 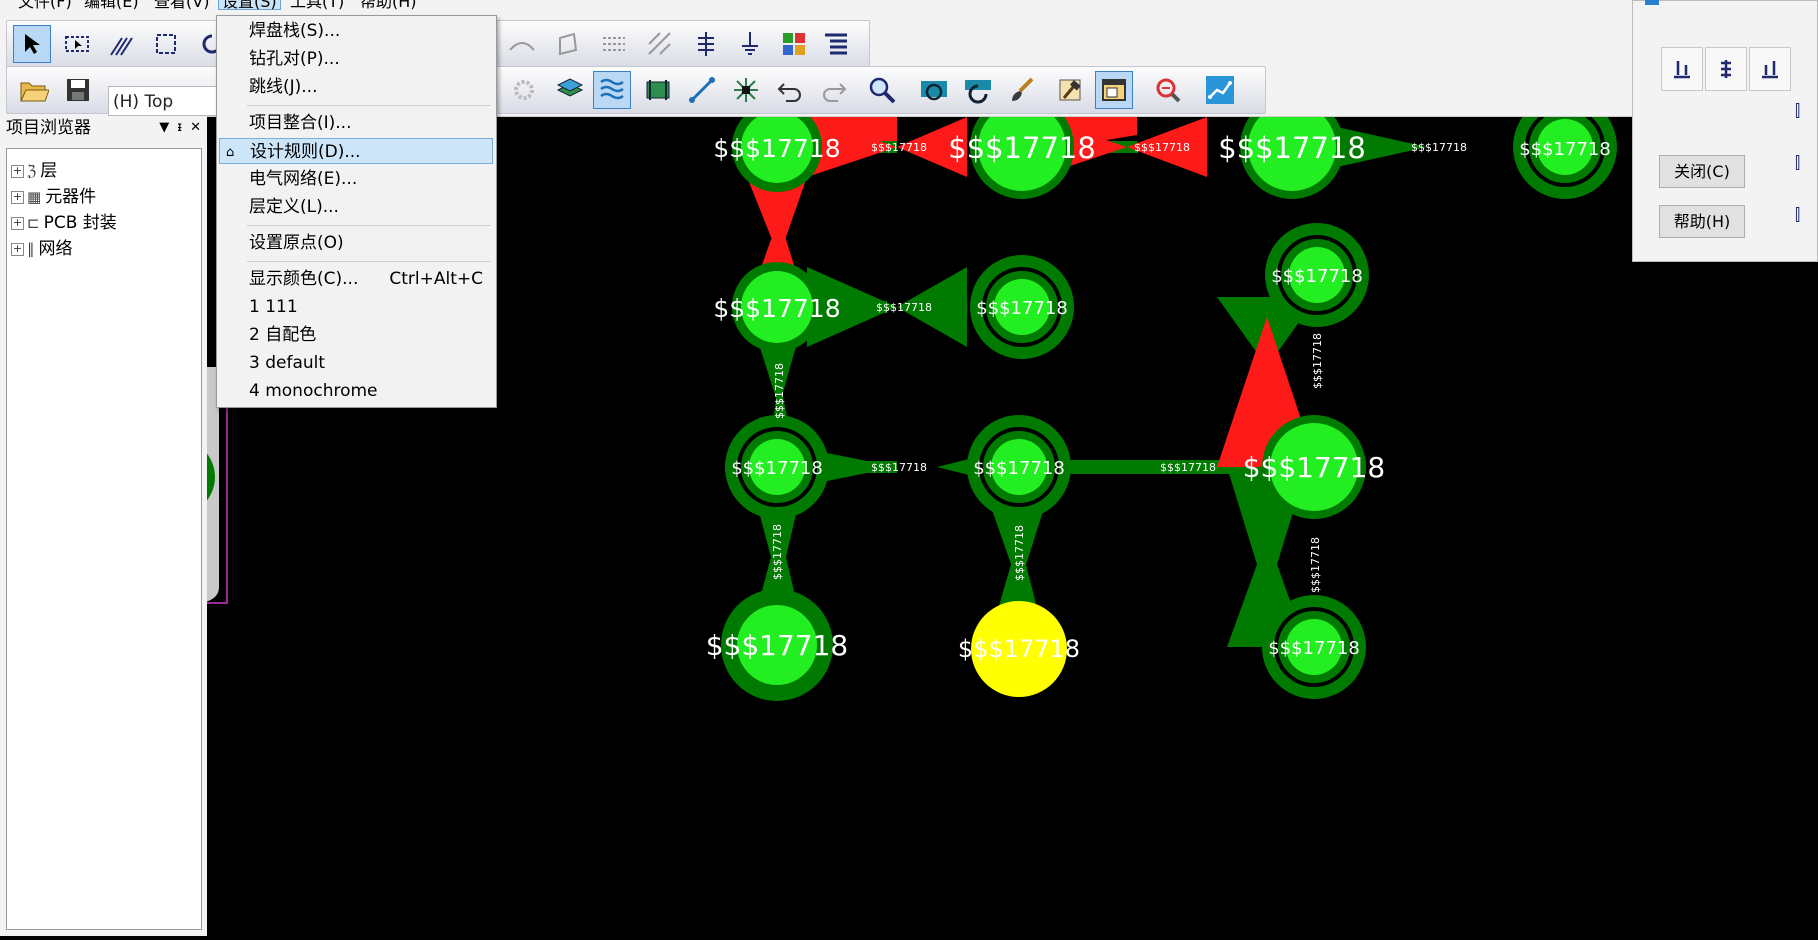 I want to click on zoom-reset-icon, so click(x=1168, y=90).